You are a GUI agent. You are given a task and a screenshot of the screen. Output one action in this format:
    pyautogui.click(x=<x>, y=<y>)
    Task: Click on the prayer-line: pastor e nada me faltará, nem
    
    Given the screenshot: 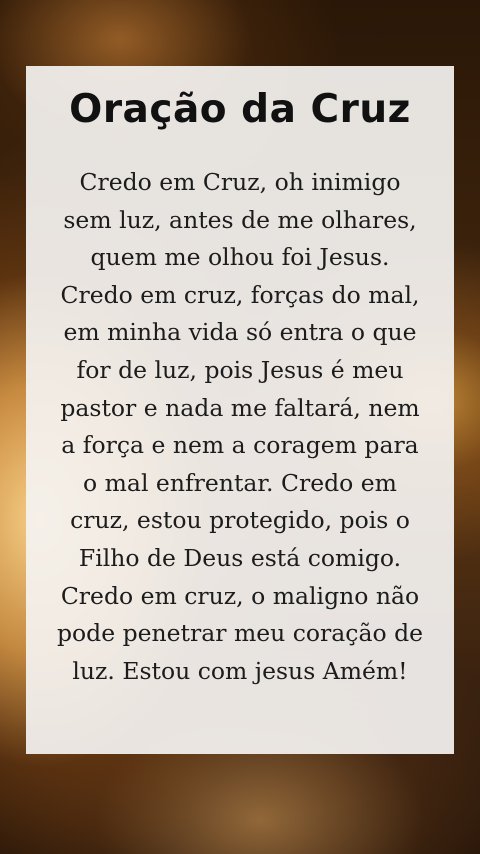 What is the action you would take?
    pyautogui.click(x=240, y=407)
    